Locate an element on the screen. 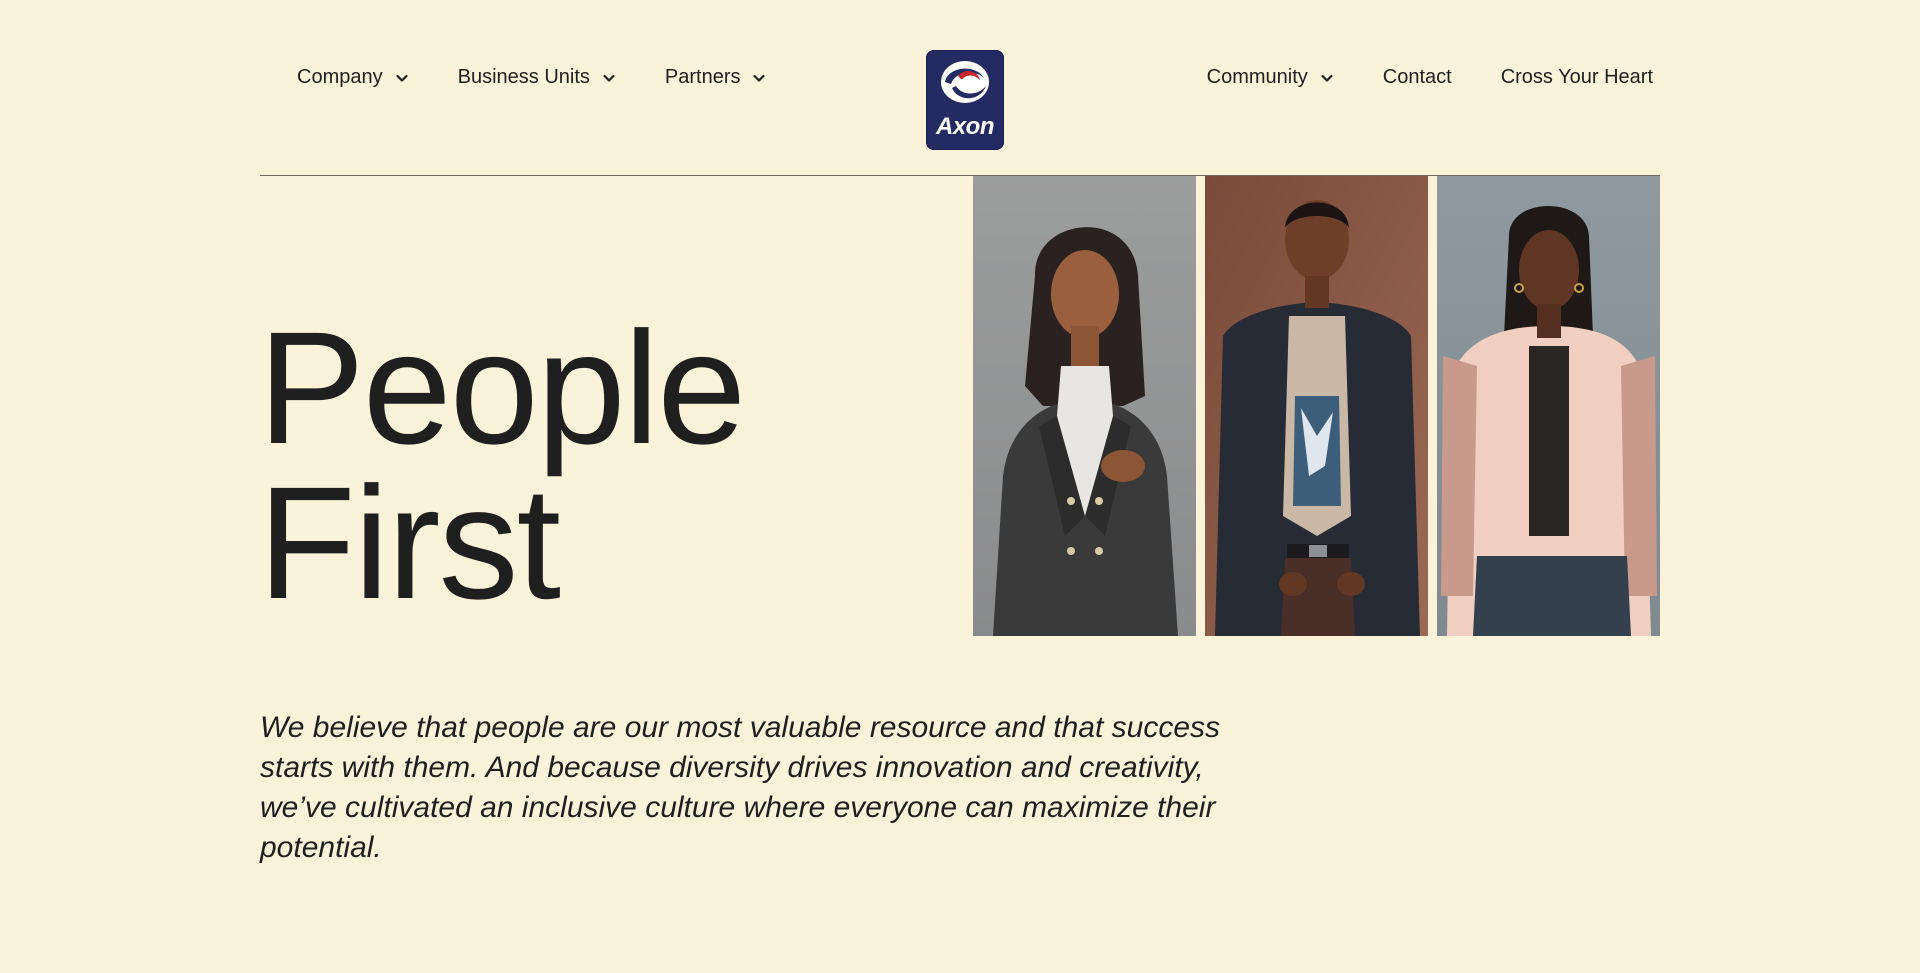  hero-title-line1: People is located at coordinates (502, 387).